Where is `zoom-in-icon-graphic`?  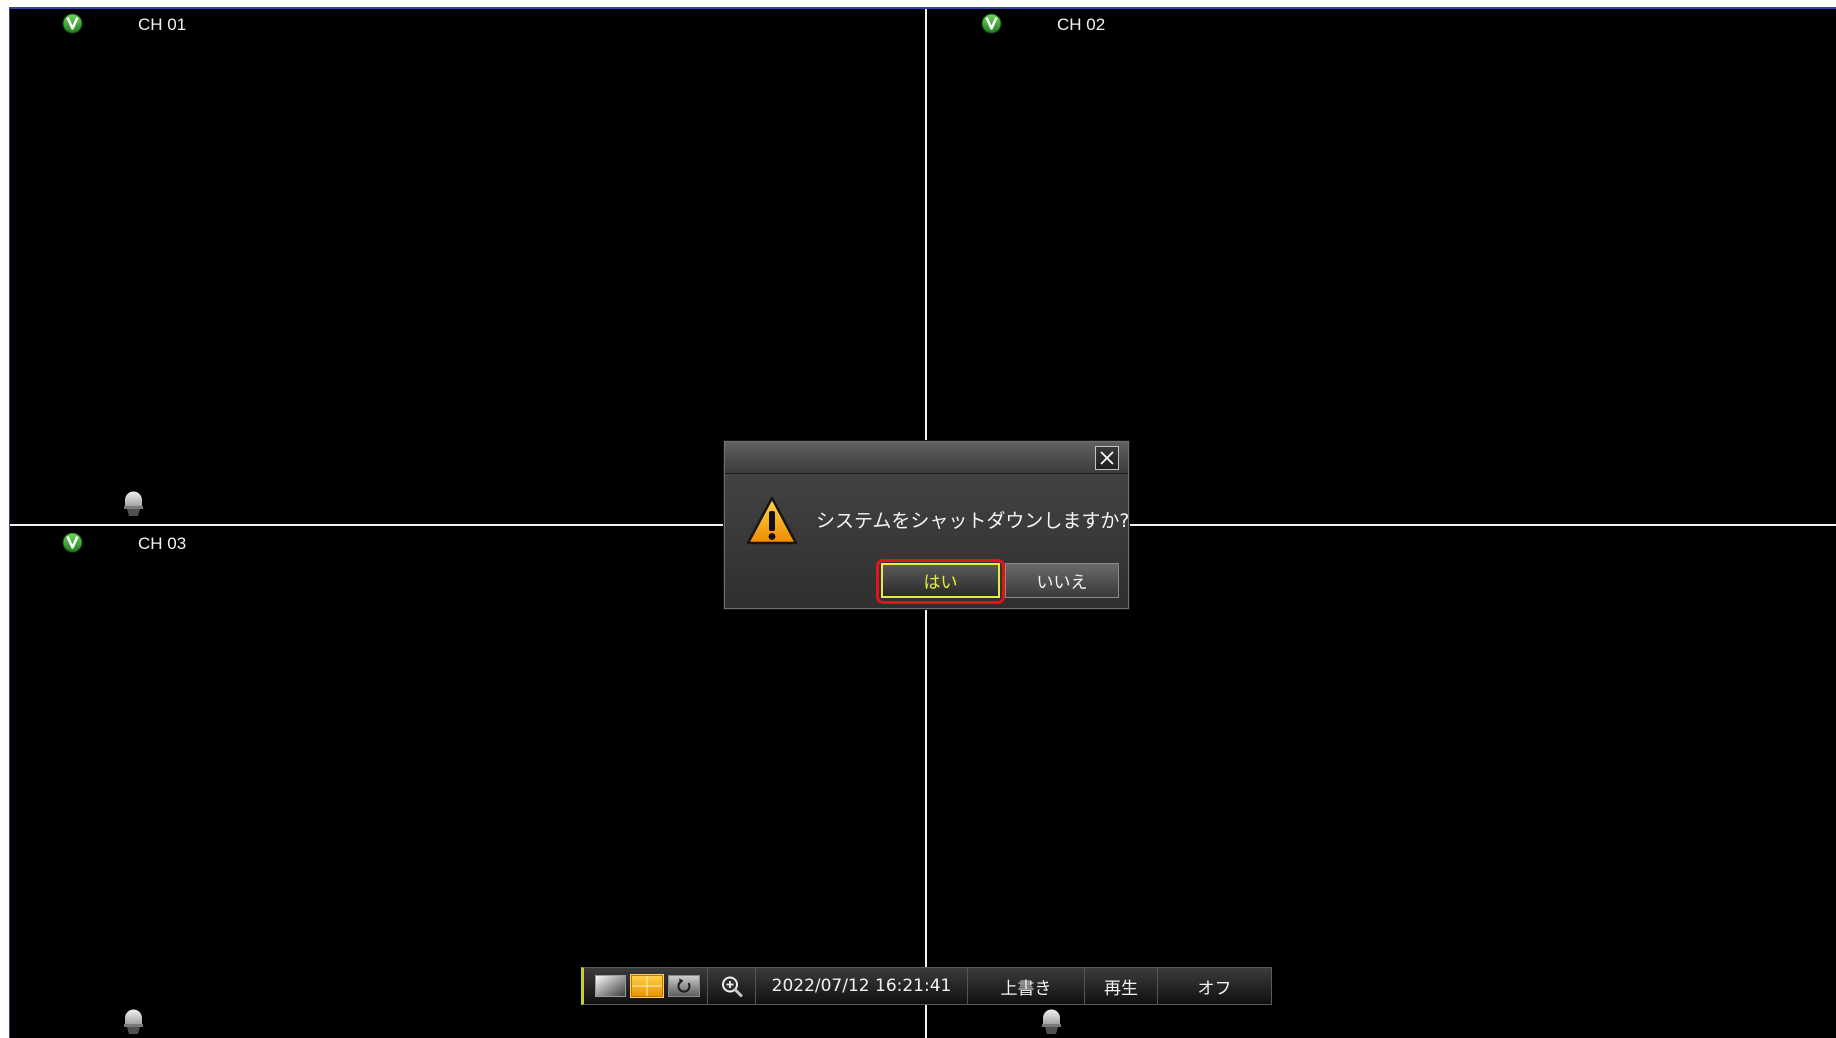 zoom-in-icon-graphic is located at coordinates (731, 986).